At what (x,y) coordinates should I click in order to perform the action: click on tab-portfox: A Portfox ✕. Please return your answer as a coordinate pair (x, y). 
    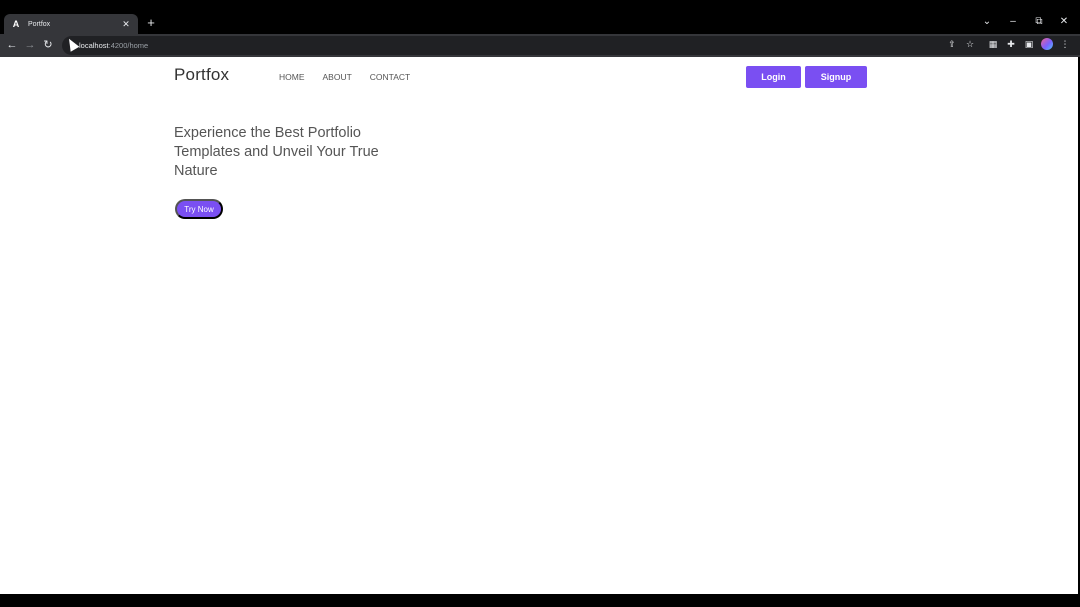
    Looking at the image, I should click on (71, 24).